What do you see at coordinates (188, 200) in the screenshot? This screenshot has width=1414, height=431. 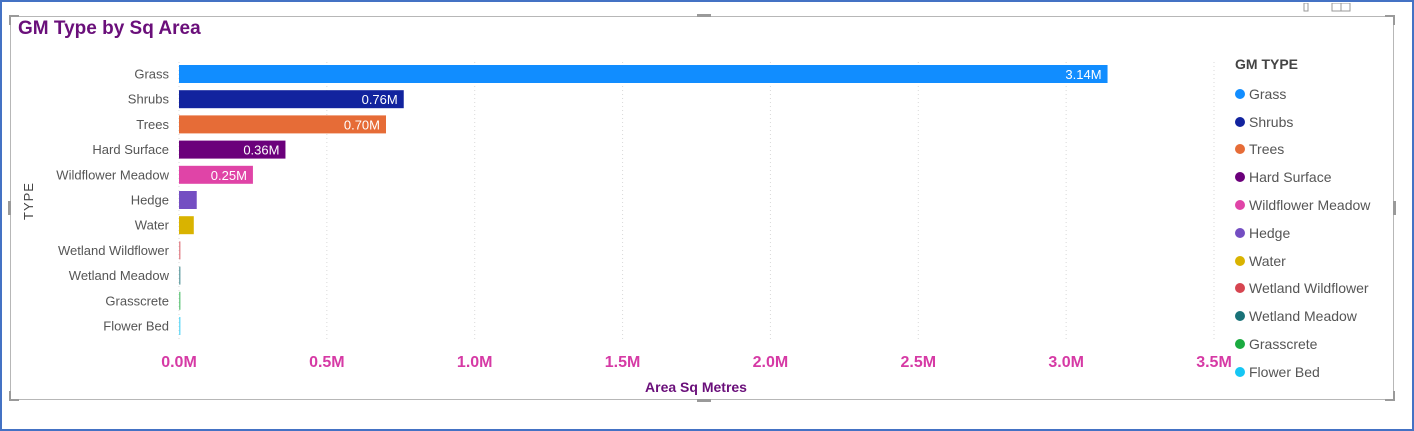 I see `bar-hedge` at bounding box center [188, 200].